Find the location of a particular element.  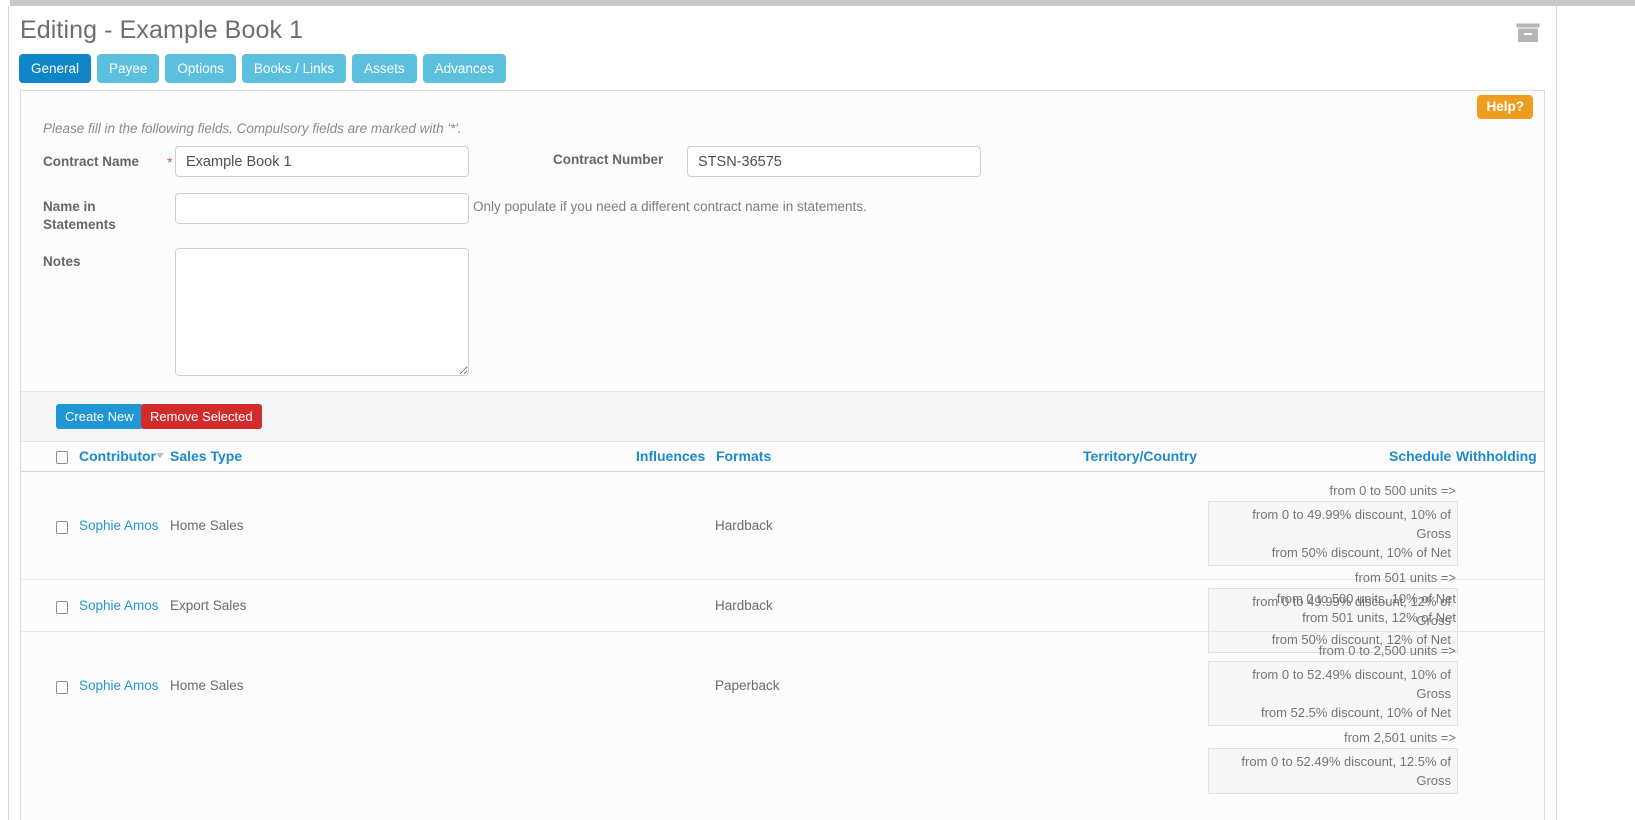

schedule-tier-label: from 0 to 500 units => is located at coordinates (1392, 490).